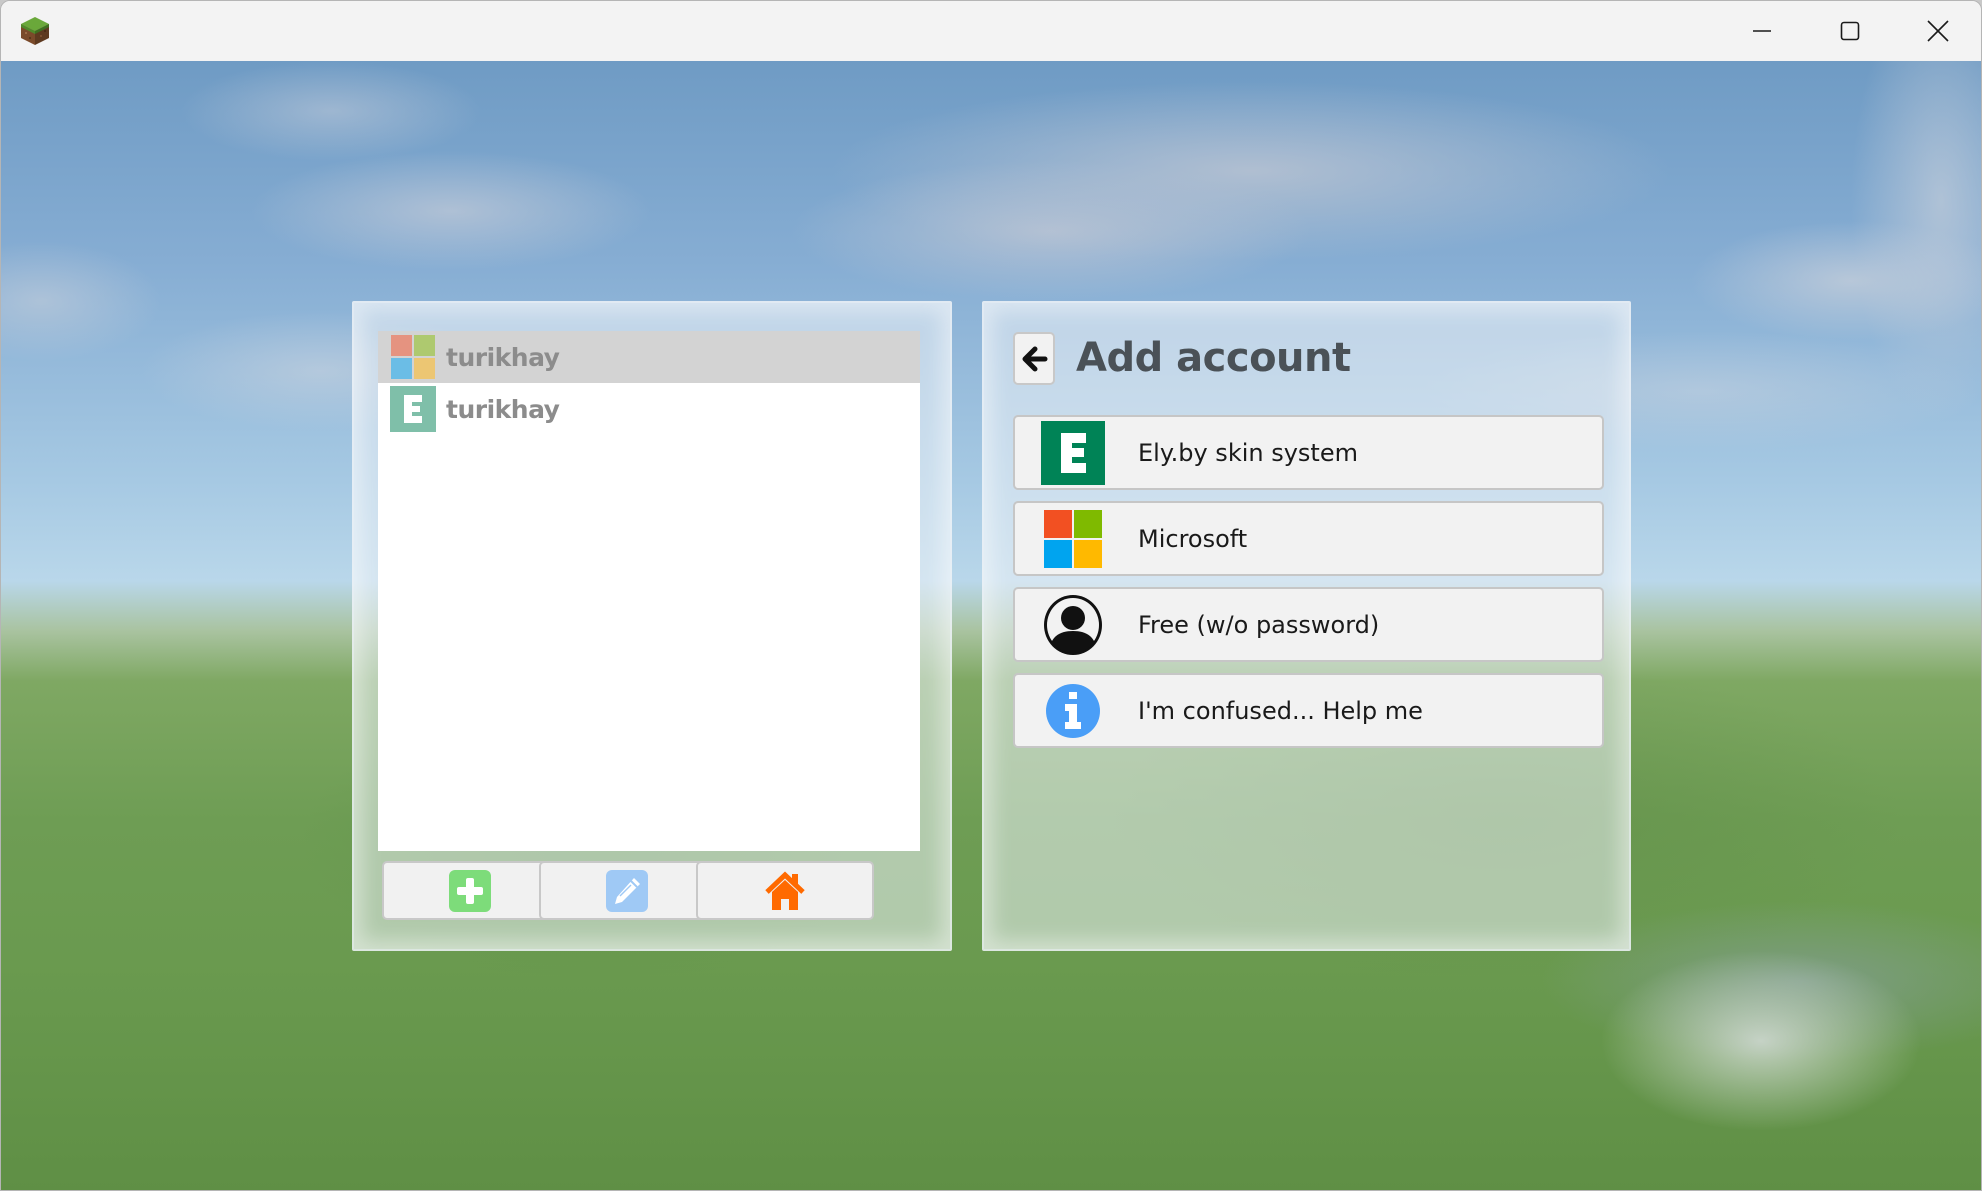  I want to click on back-button, so click(1034, 358).